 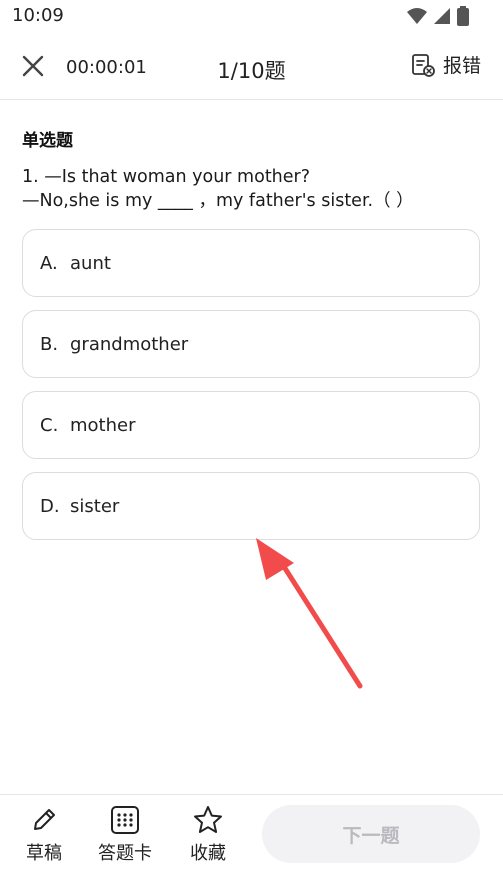 I want to click on question-type-label: 单选题, so click(x=47, y=141).